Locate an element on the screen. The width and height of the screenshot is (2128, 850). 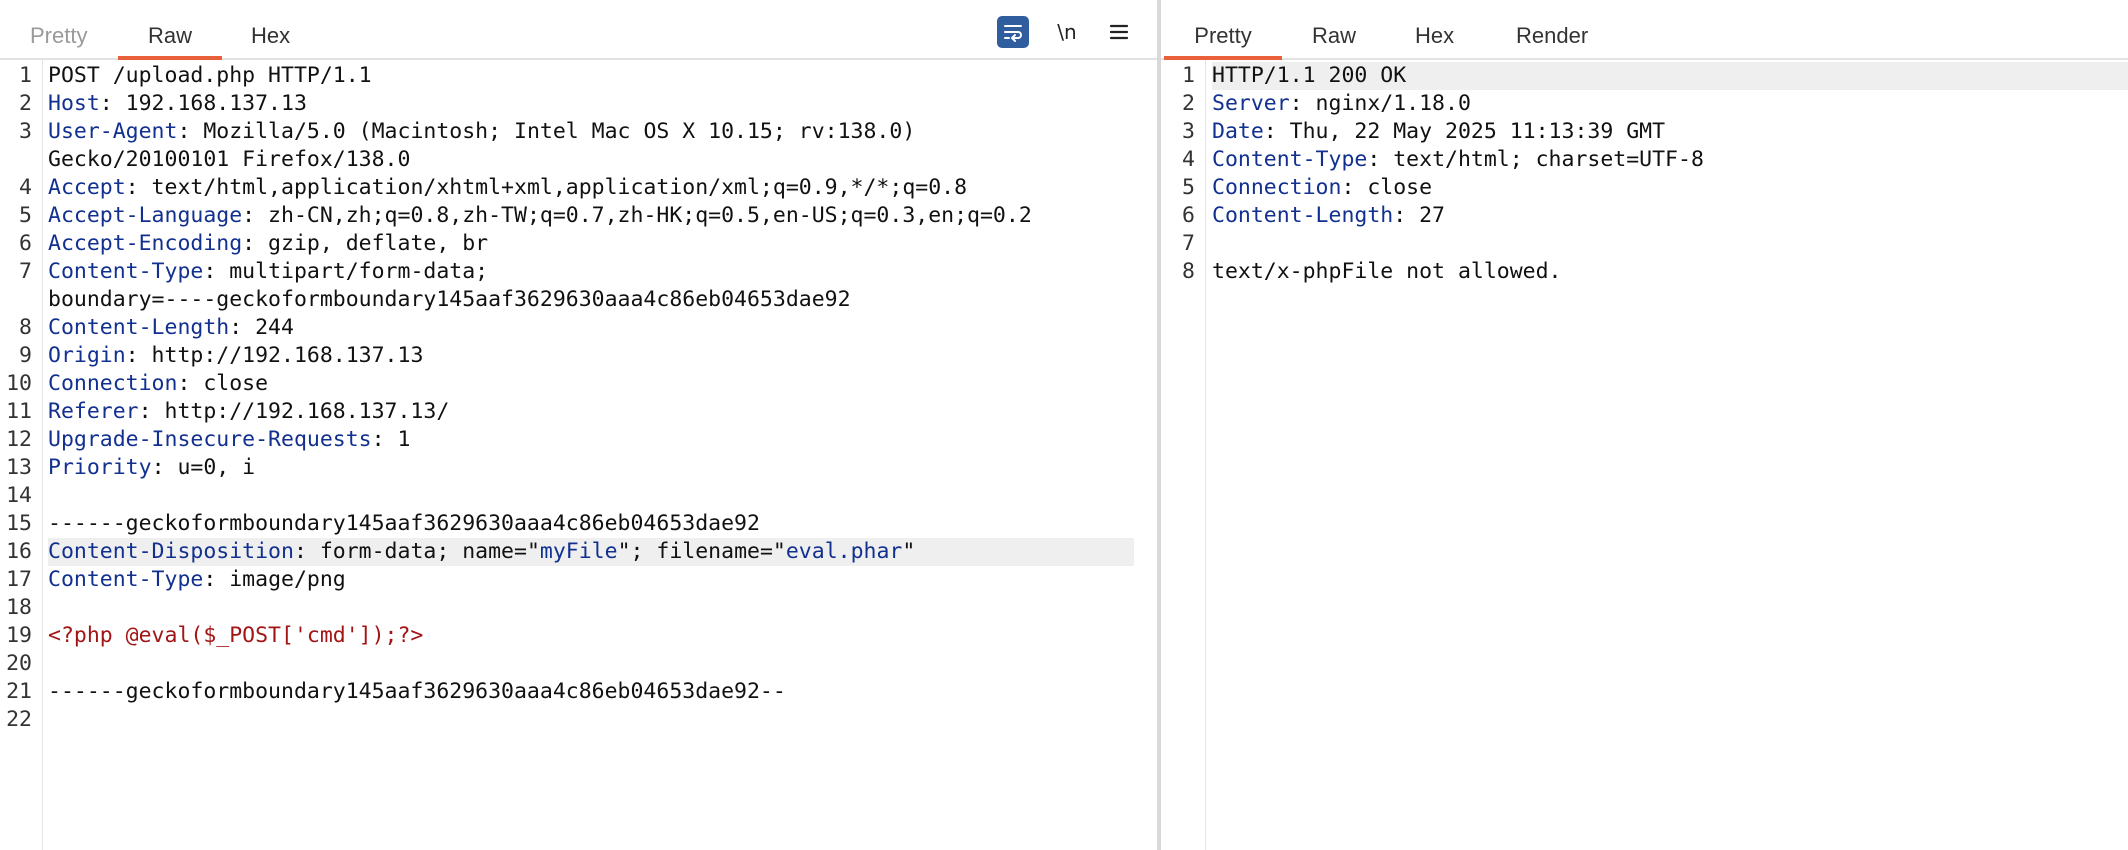
line-number: 10 is located at coordinates (19, 383).